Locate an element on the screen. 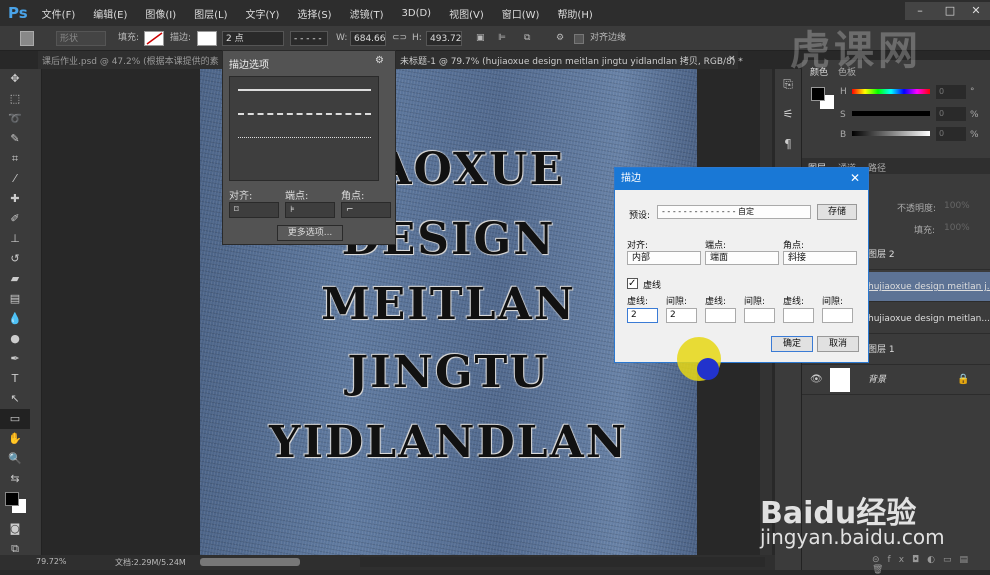 The image size is (990, 575). tab-paths: 路径 is located at coordinates (877, 167).